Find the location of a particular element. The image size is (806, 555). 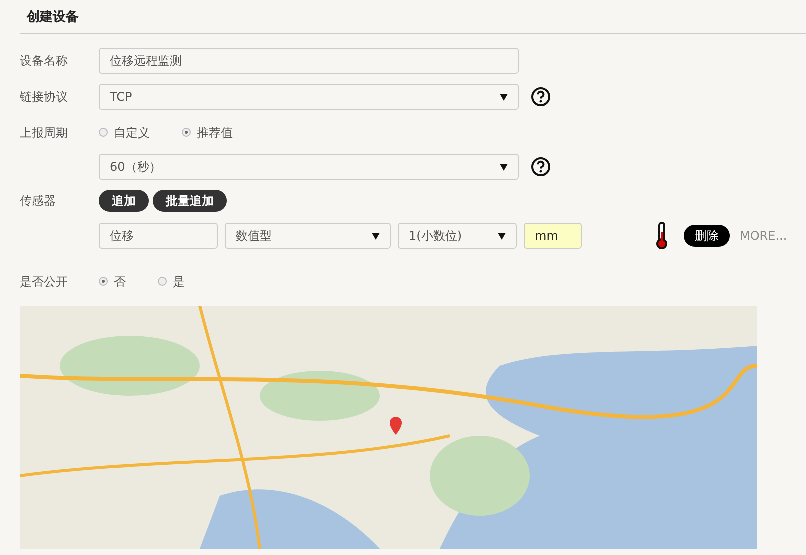

field-label: 传感器 is located at coordinates (38, 201).